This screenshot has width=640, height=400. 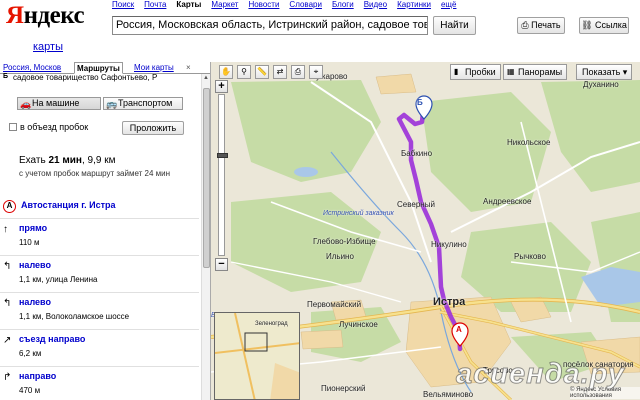 I want to click on maps-link: карты, so click(x=48, y=47).